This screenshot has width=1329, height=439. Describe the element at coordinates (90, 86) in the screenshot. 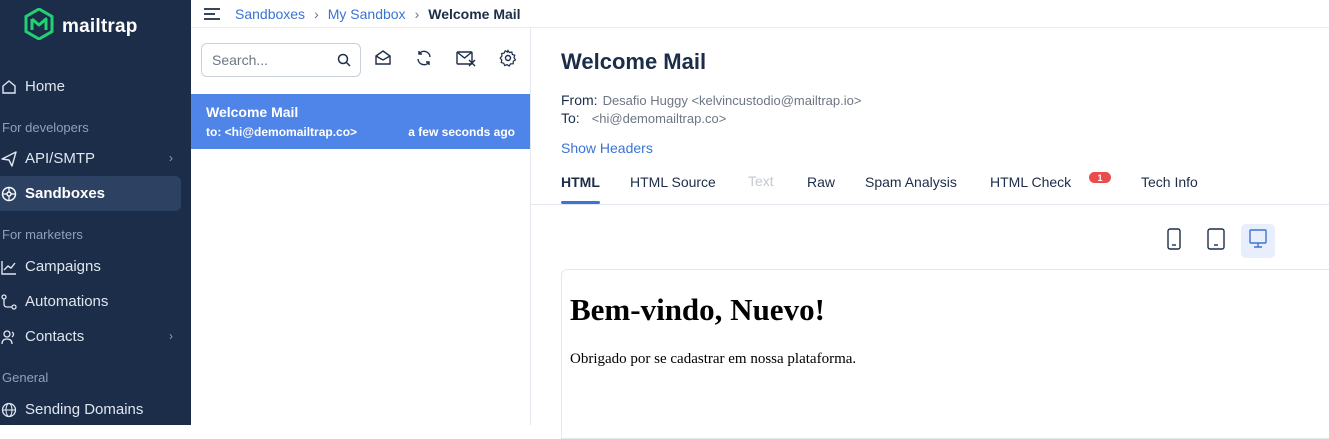

I see `sidebar-item-home: Home` at that location.